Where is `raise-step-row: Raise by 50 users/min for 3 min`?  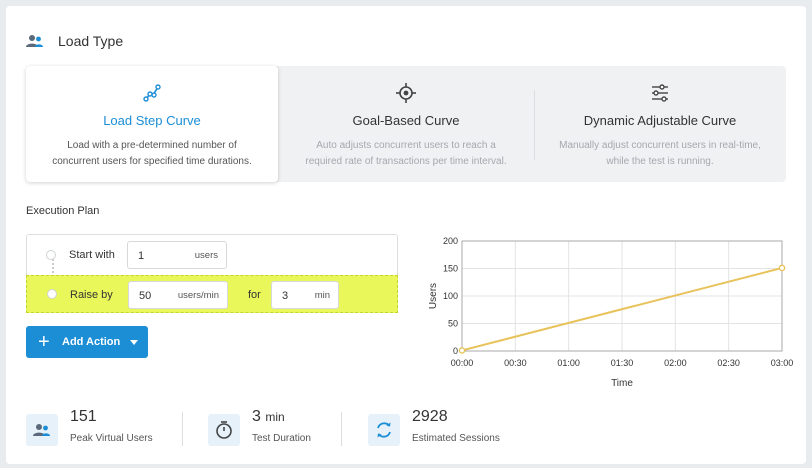 raise-step-row: Raise by 50 users/min for 3 min is located at coordinates (212, 294).